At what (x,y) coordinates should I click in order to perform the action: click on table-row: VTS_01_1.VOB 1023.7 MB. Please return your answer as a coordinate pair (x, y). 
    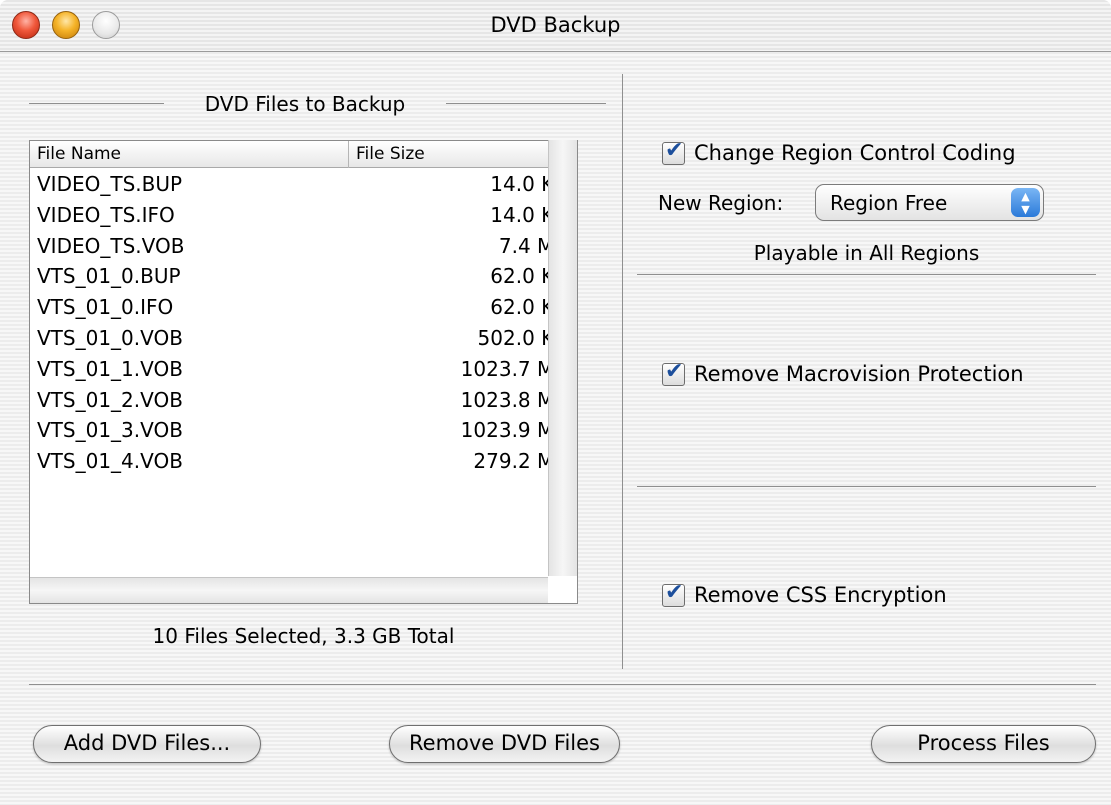
    Looking at the image, I should click on (303, 369).